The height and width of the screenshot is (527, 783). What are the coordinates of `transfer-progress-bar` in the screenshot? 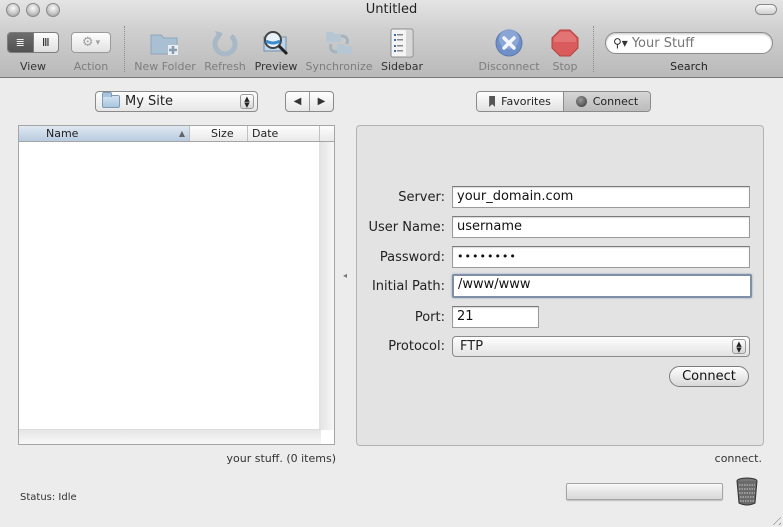 It's located at (644, 491).